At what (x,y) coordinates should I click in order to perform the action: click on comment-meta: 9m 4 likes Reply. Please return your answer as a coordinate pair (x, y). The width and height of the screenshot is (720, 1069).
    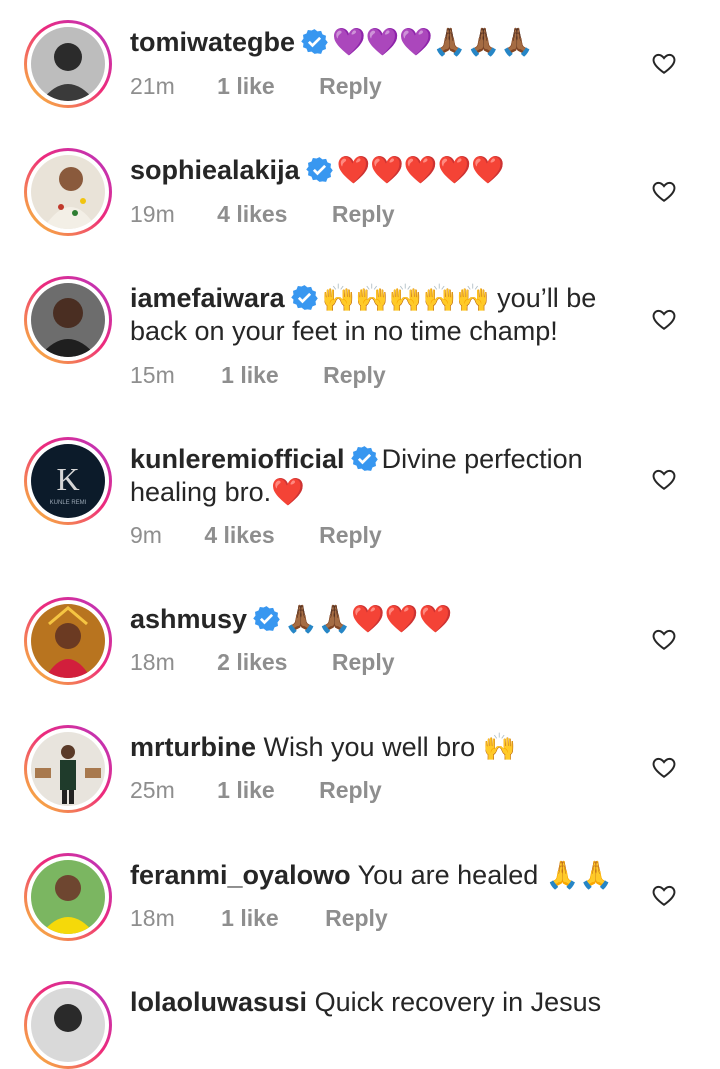
    Looking at the image, I should click on (256, 535).